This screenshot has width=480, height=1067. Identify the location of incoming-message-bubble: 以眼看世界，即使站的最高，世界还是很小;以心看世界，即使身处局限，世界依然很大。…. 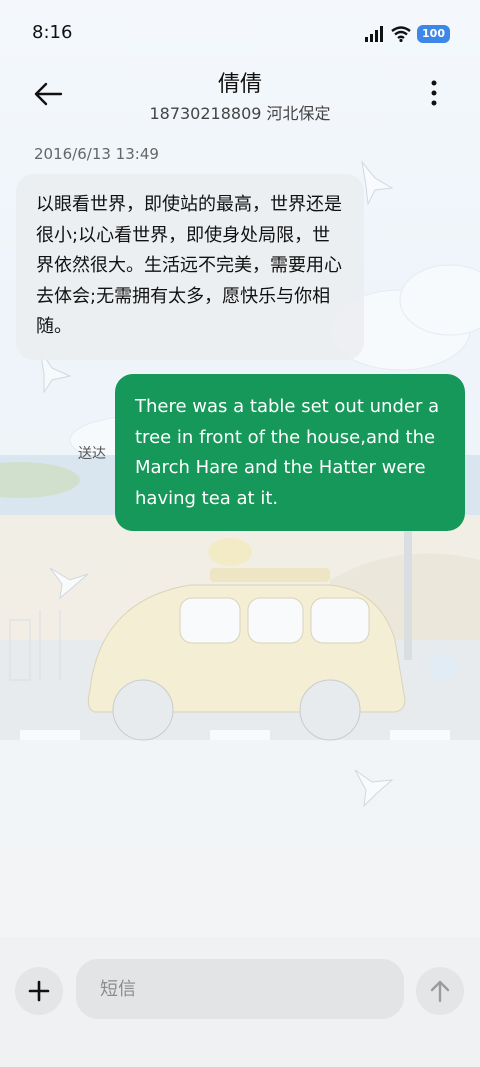
(190, 267).